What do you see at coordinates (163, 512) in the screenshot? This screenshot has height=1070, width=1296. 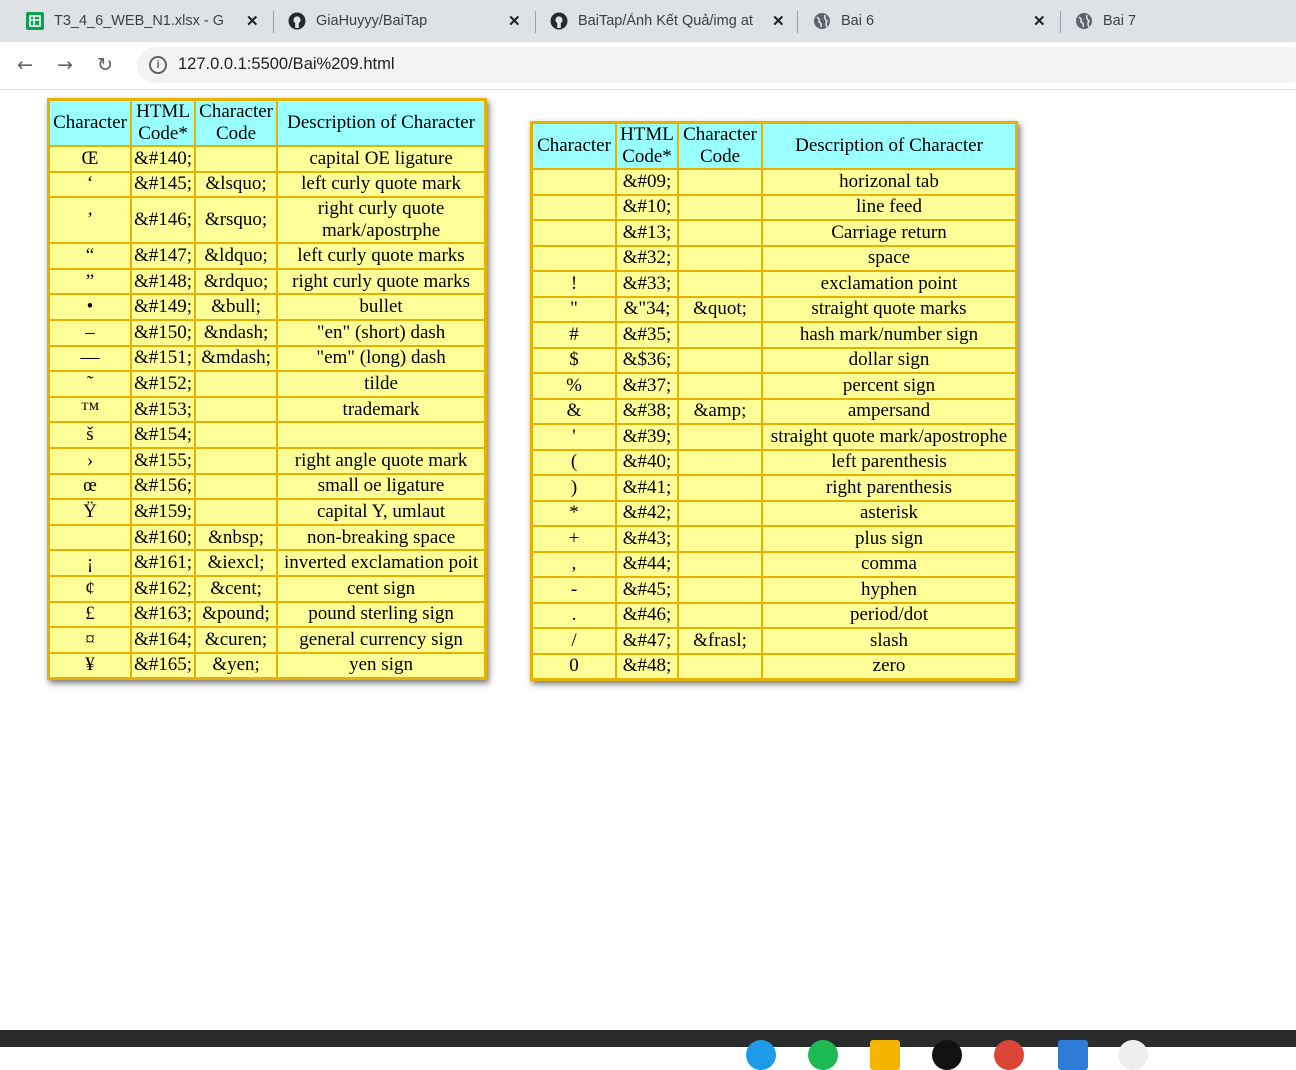 I see `cell-html-code: &#159;` at bounding box center [163, 512].